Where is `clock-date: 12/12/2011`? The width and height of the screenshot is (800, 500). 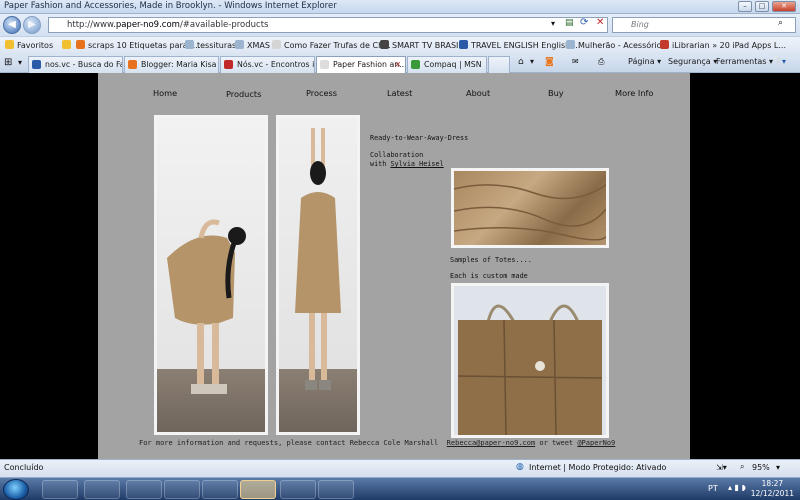 clock-date: 12/12/2011 is located at coordinates (772, 493).